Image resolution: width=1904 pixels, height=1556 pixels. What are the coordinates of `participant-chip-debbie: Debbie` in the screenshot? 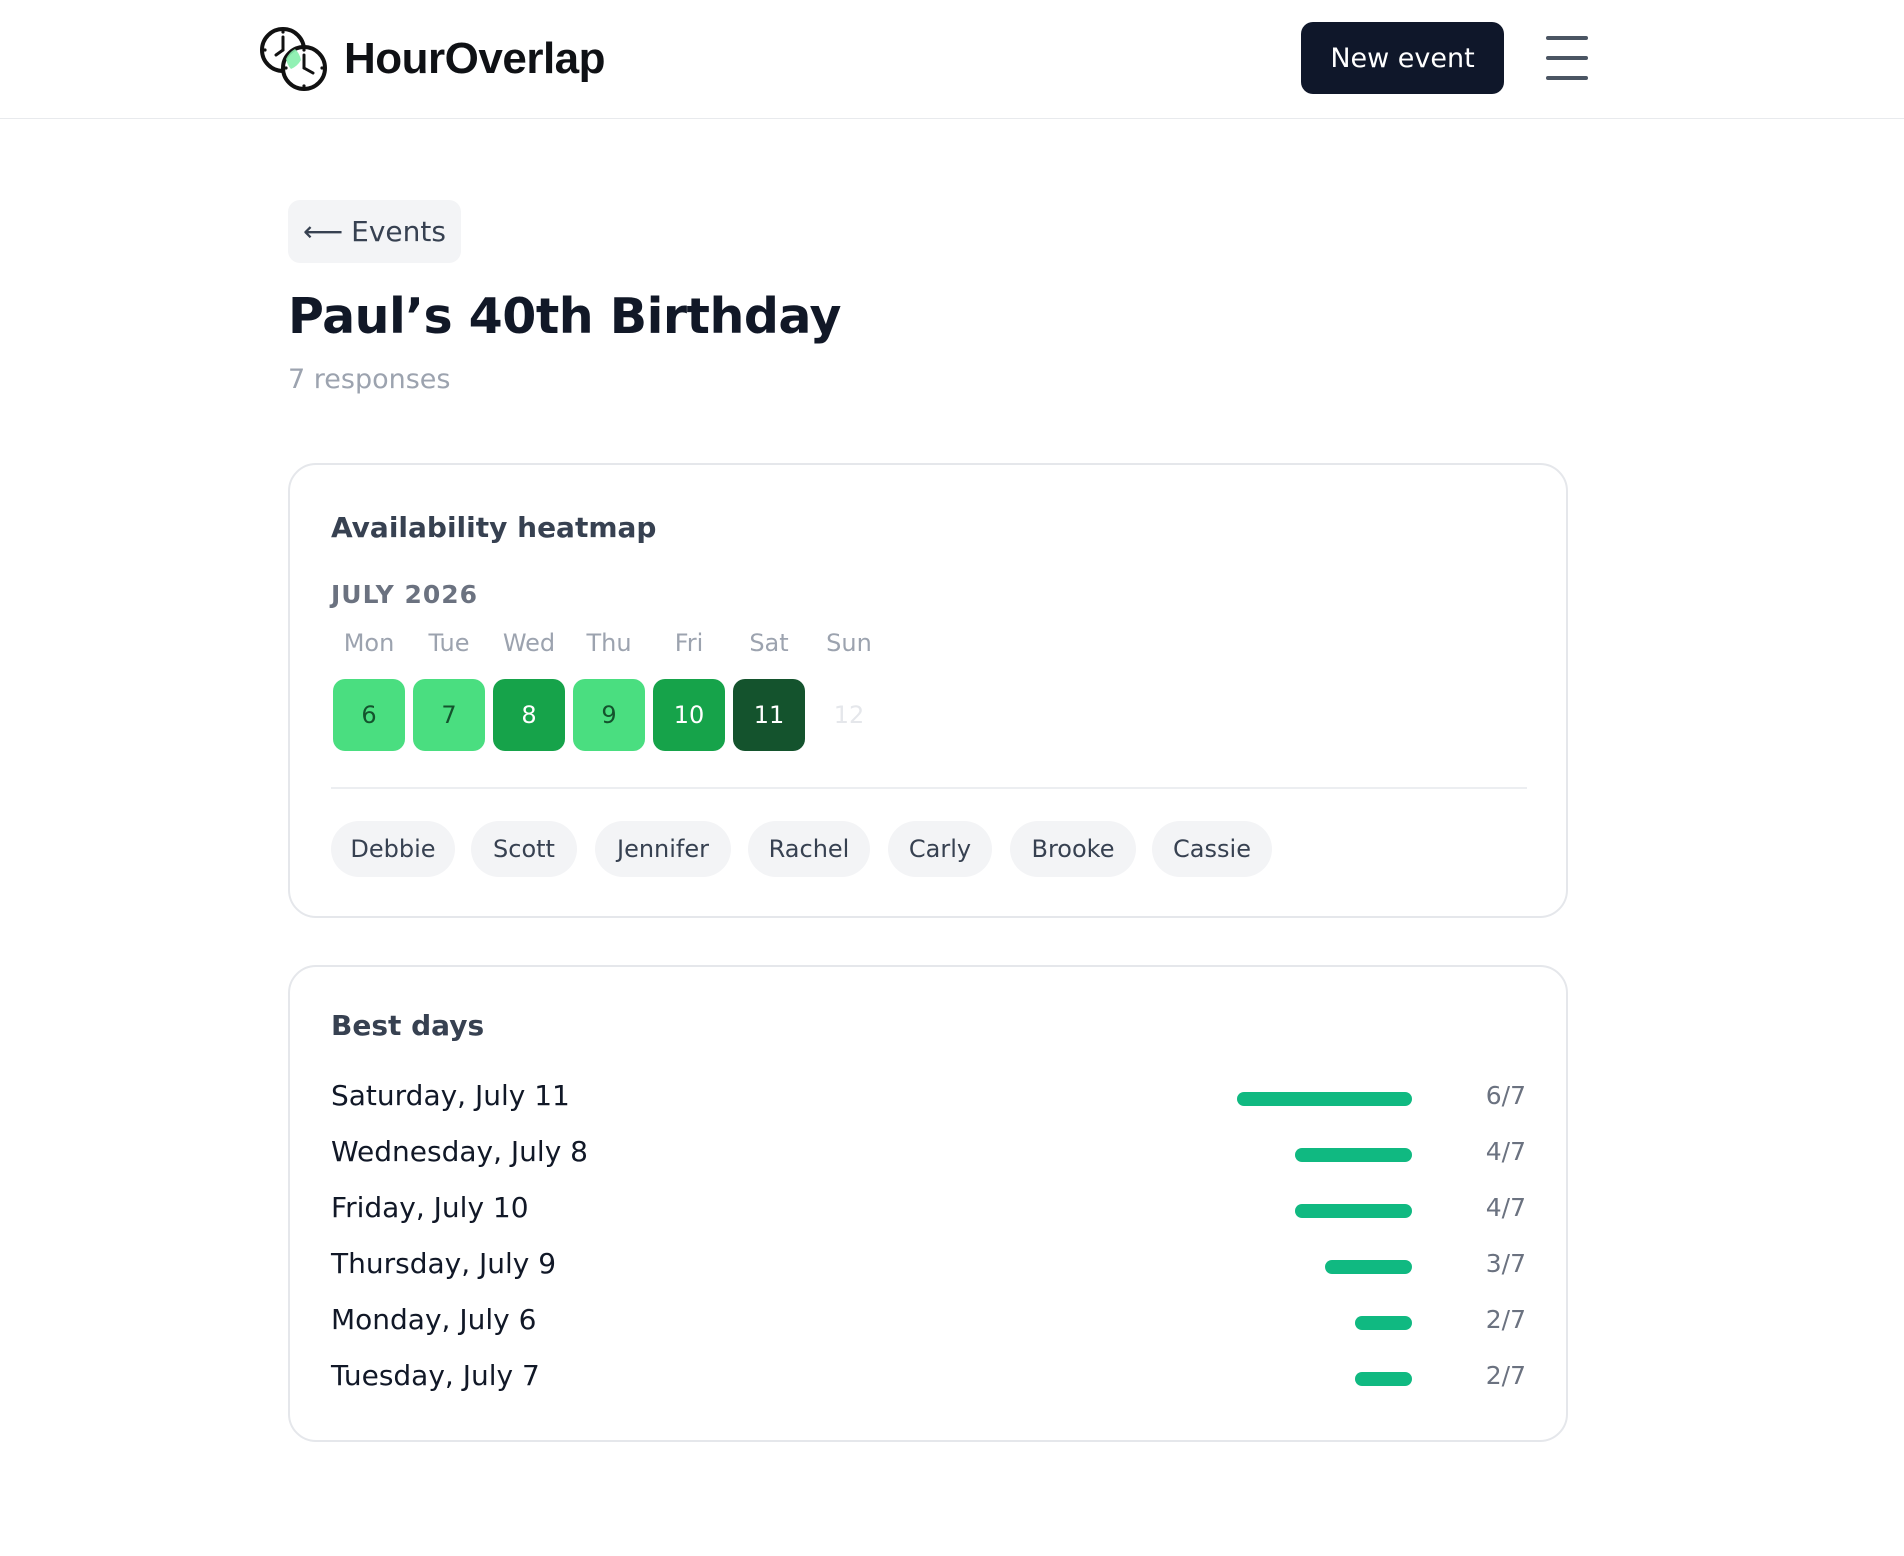 It's located at (393, 849).